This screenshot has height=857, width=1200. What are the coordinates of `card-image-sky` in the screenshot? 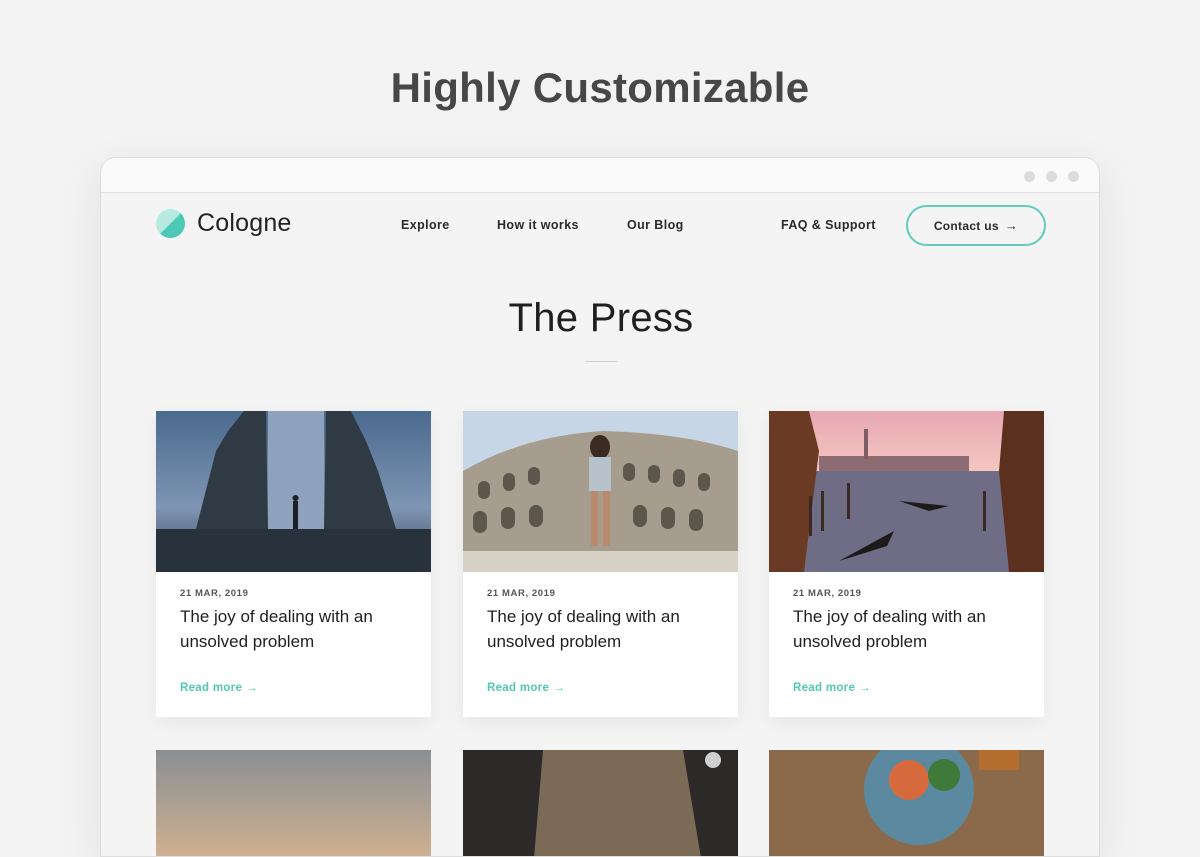 It's located at (293, 803).